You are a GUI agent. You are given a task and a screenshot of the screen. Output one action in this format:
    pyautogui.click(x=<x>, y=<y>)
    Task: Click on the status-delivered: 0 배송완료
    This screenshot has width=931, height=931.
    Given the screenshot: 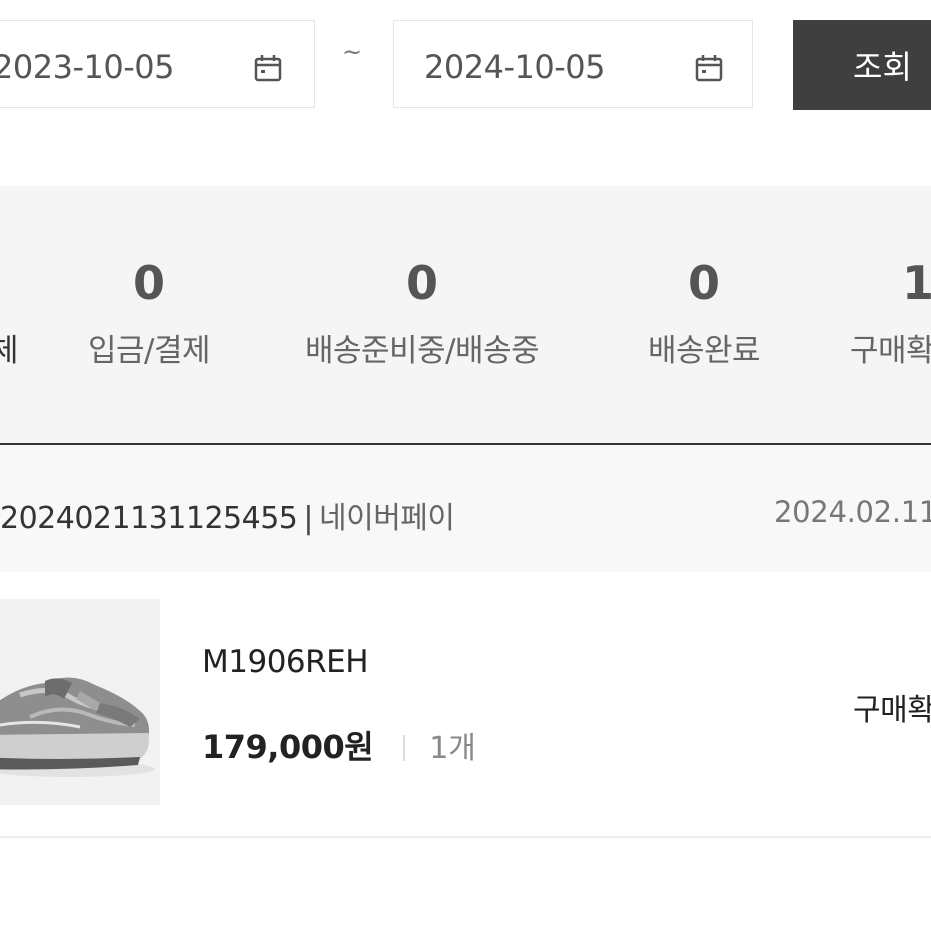 What is the action you would take?
    pyautogui.click(x=704, y=313)
    